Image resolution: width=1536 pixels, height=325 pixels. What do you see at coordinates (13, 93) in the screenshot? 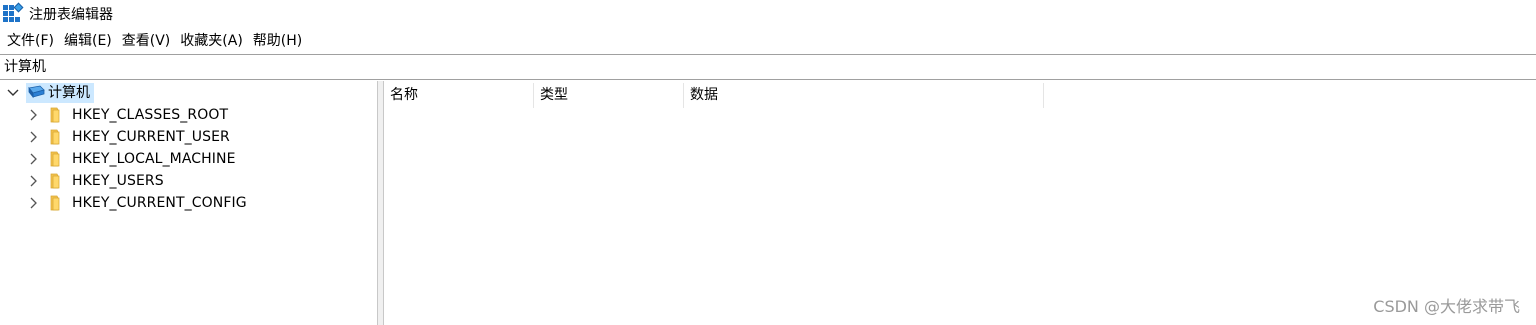
I see `chevron-down-icon` at bounding box center [13, 93].